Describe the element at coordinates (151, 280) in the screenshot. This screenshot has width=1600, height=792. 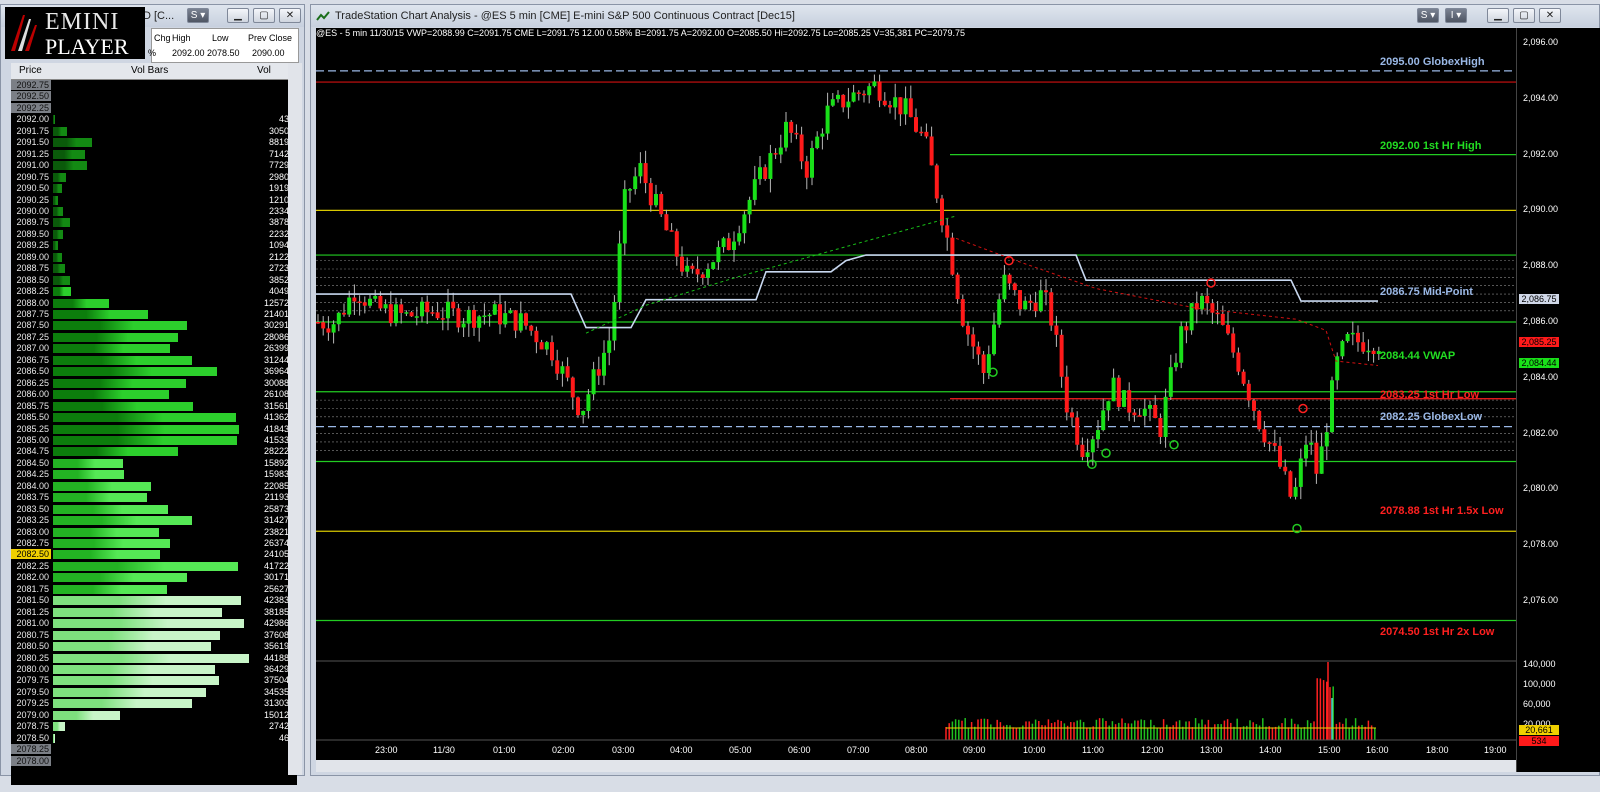
I see `ladder-row: 2088.50 3852` at that location.